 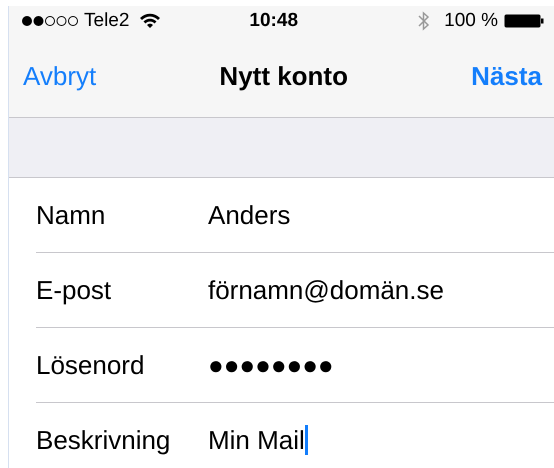 What do you see at coordinates (524, 21) in the screenshot?
I see `battery-icon` at bounding box center [524, 21].